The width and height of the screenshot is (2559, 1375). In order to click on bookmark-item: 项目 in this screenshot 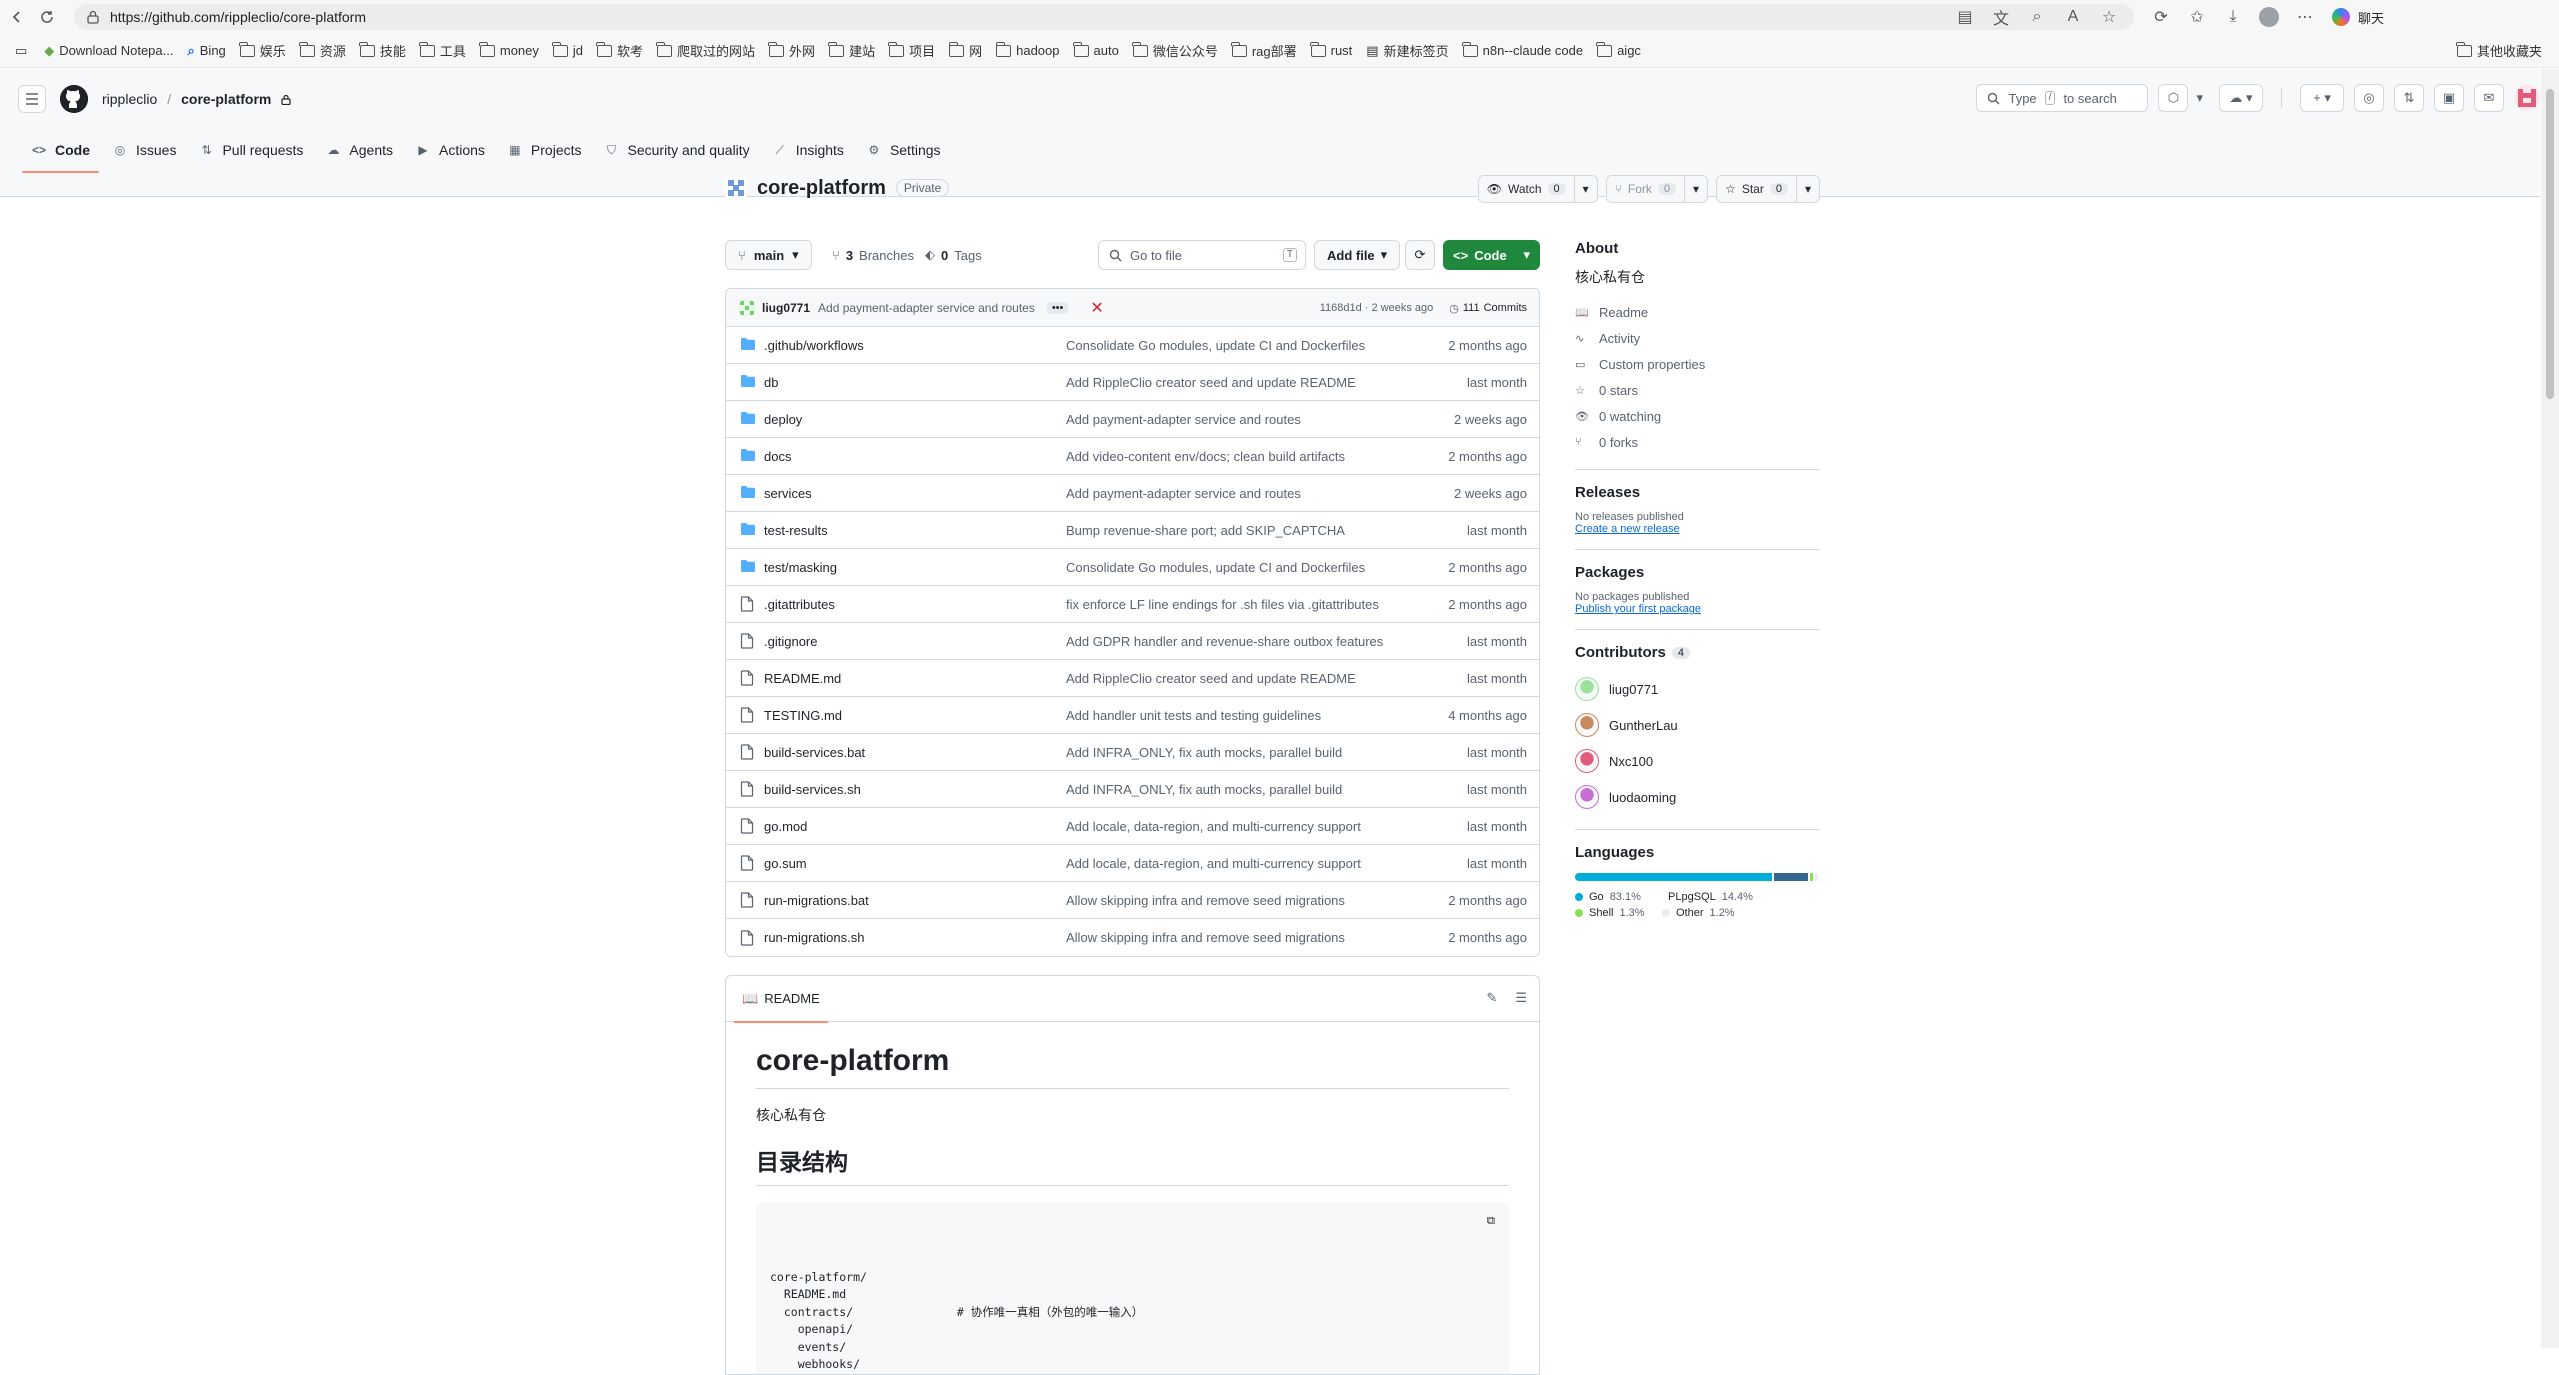, I will do `click(912, 51)`.